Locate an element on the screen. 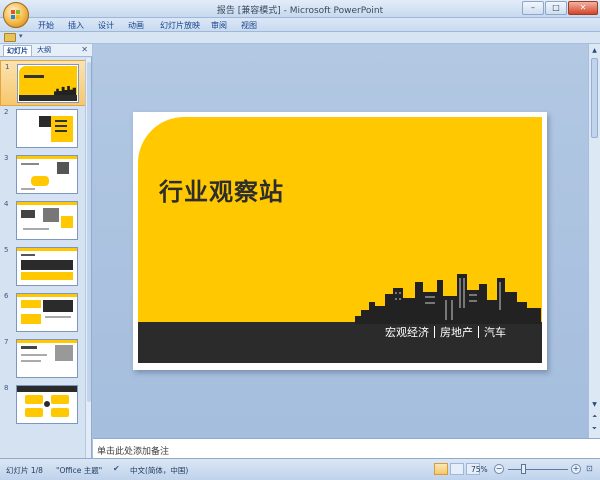 The image size is (600, 480). office-button is located at coordinates (16, 15).